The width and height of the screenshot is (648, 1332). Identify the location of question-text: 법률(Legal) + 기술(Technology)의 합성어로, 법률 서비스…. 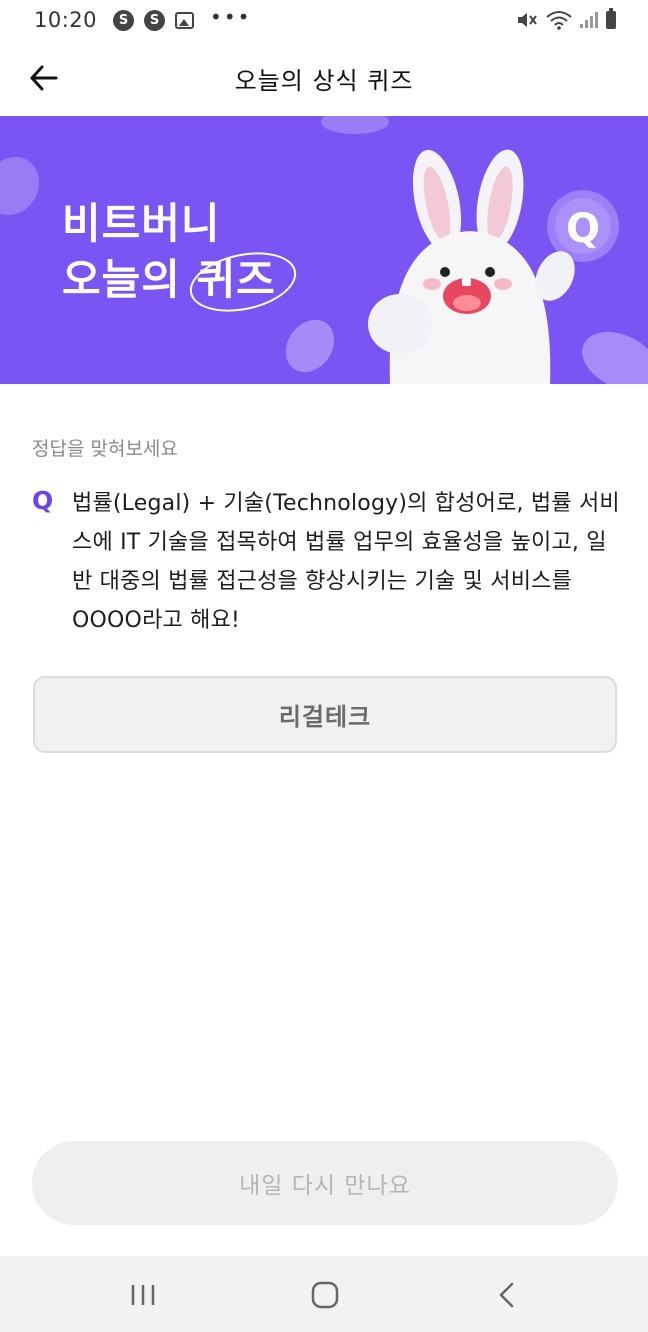
(346, 562).